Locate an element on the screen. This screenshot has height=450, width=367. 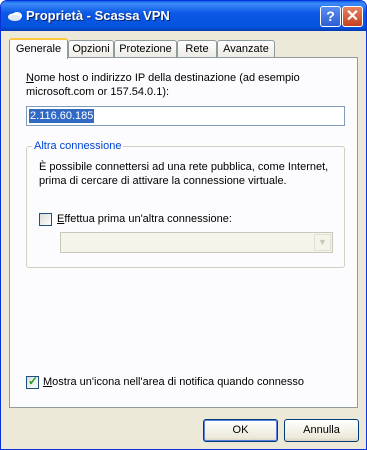
checkmark-icon: ✓ is located at coordinates (33, 381).